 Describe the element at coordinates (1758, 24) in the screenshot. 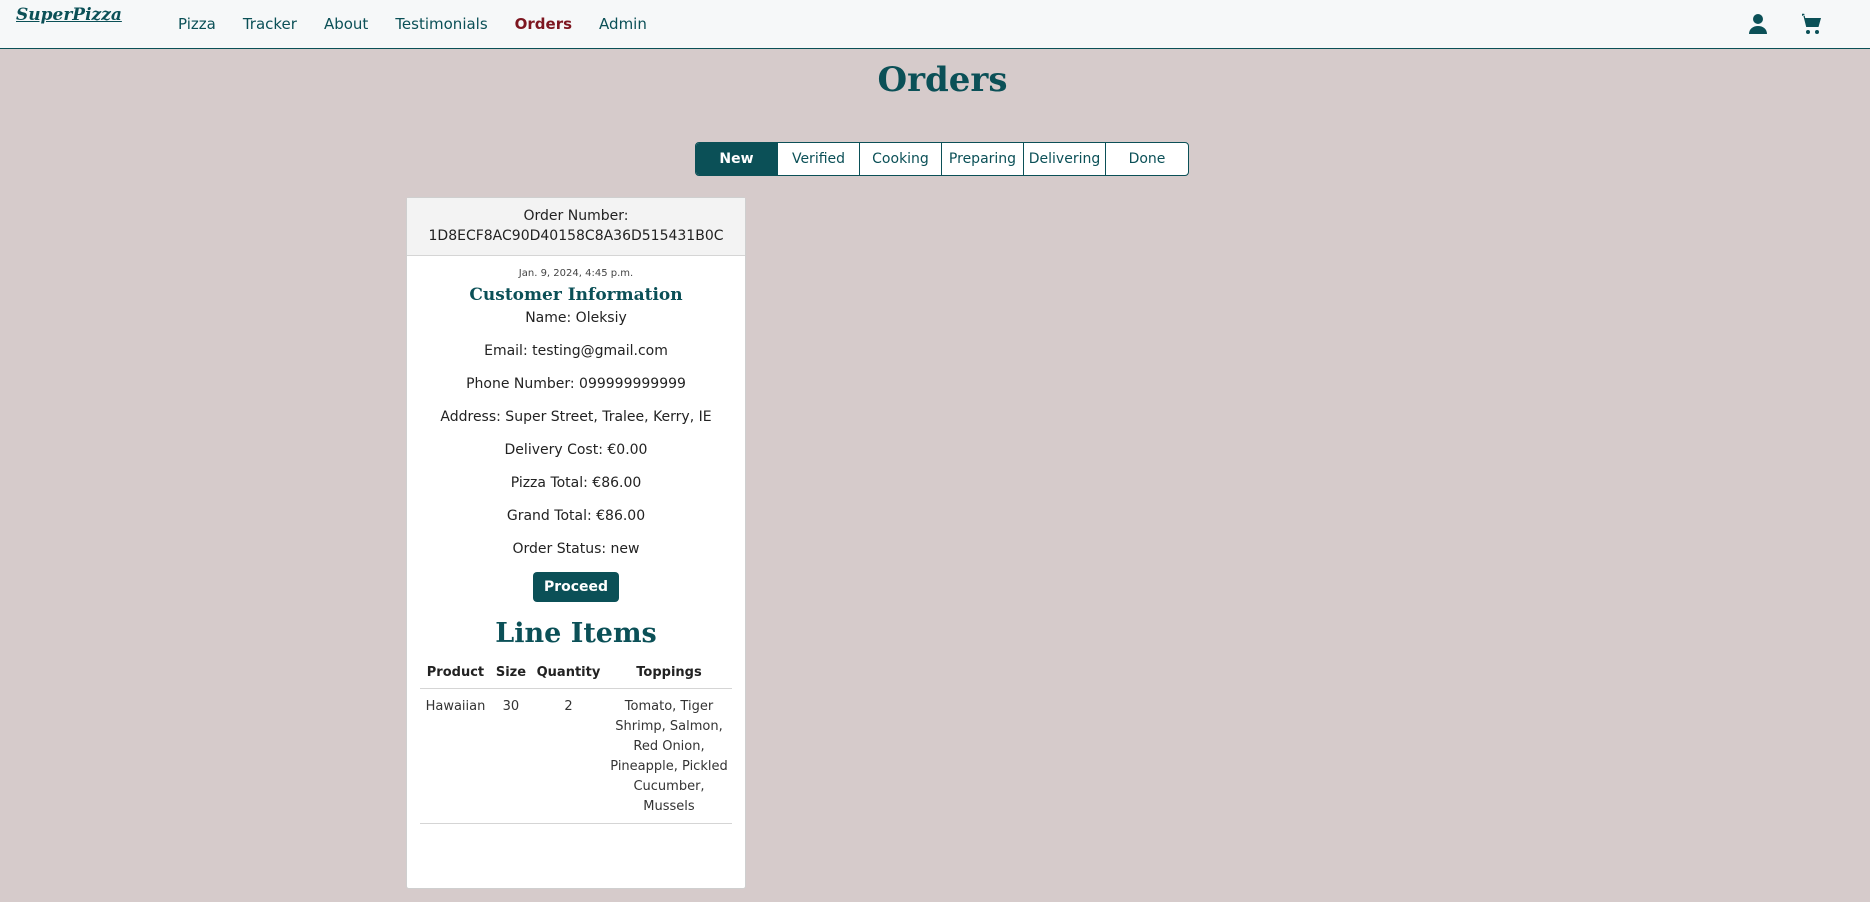

I see `user-icon` at that location.